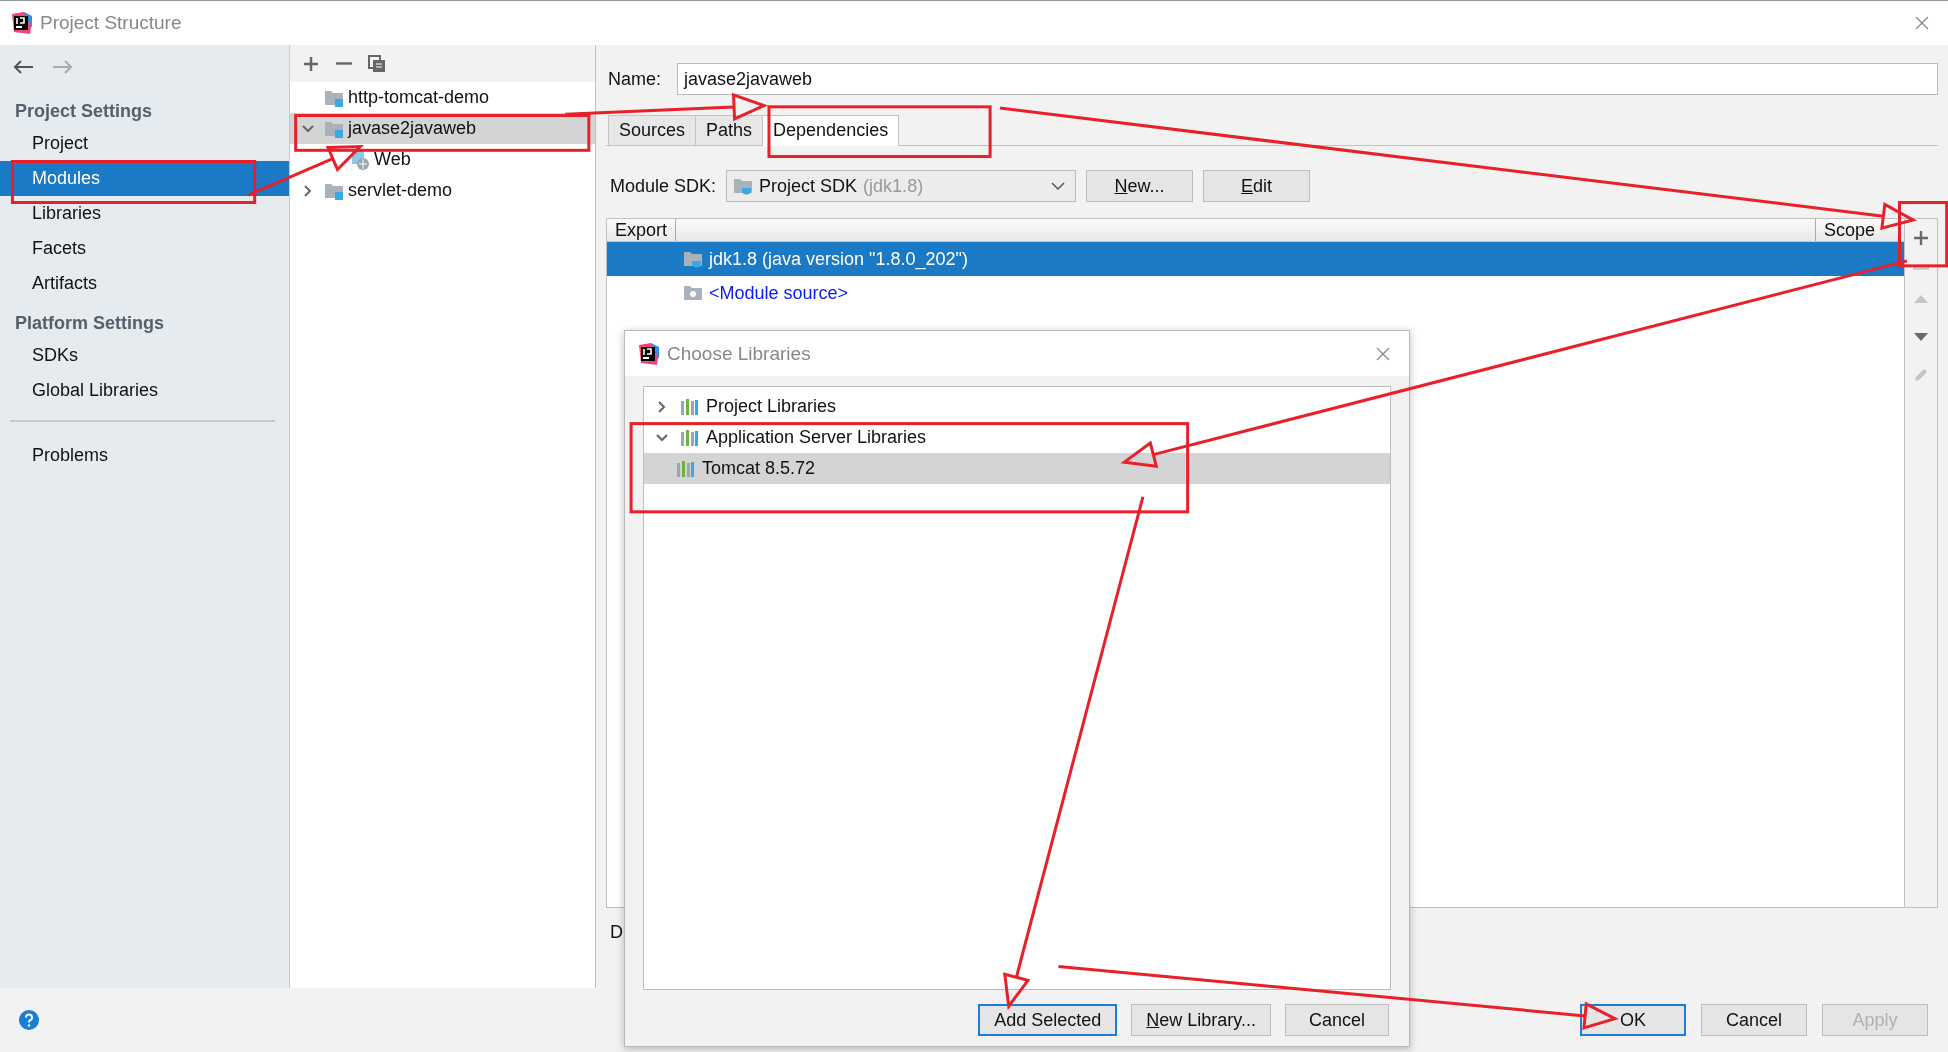  Describe the element at coordinates (1048, 1020) in the screenshot. I see `button: Add Selected` at that location.